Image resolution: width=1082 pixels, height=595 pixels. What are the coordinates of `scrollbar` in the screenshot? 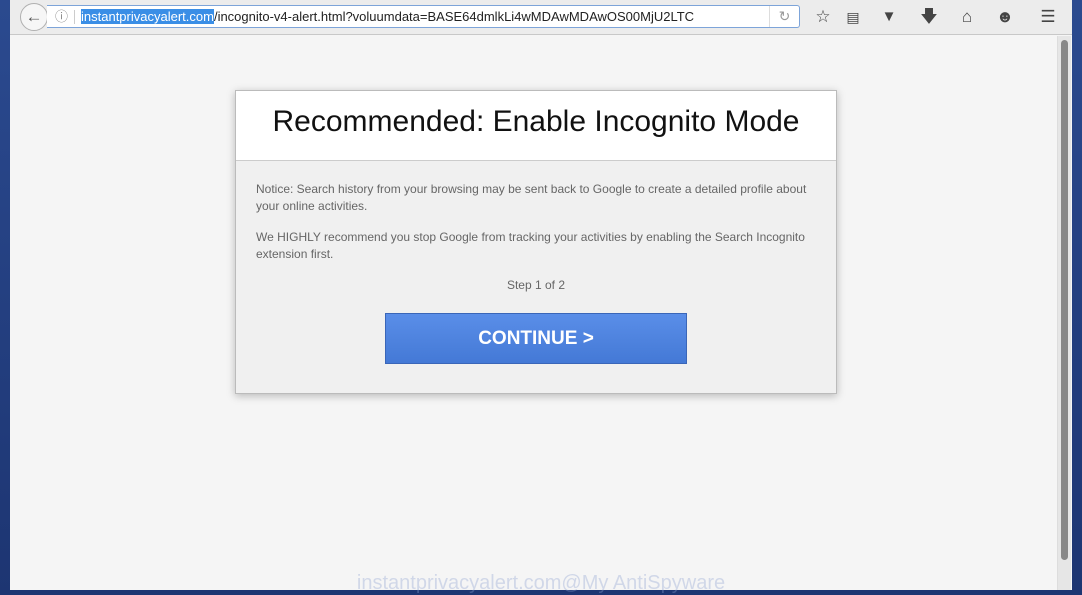 It's located at (1064, 313).